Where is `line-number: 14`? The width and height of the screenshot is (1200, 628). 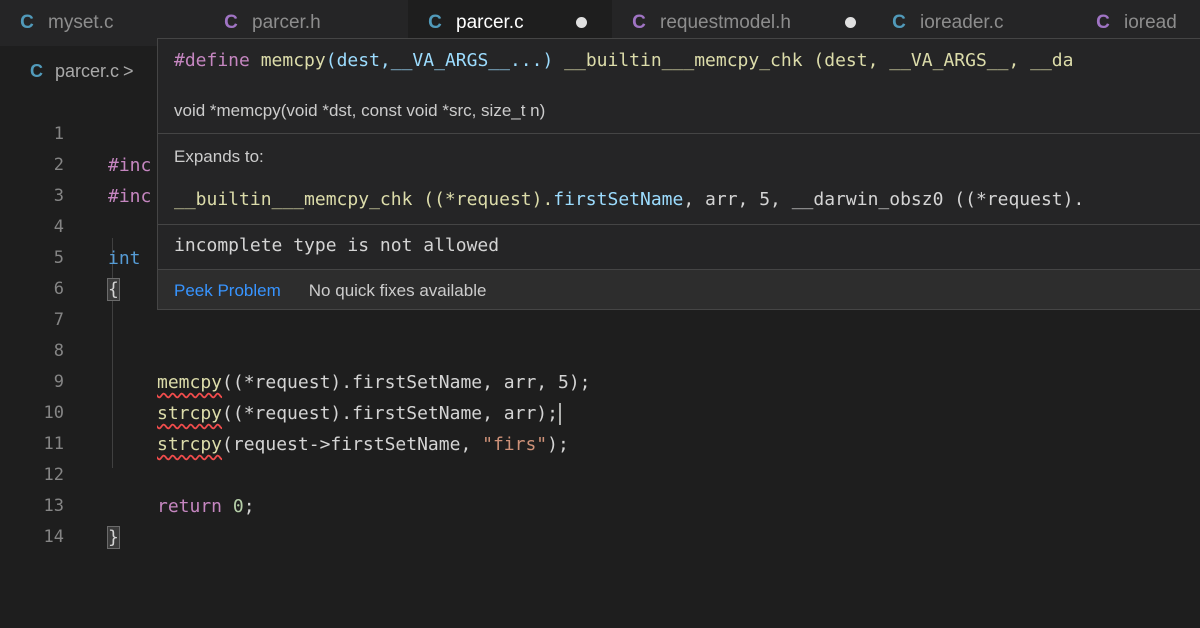 line-number: 14 is located at coordinates (53, 537).